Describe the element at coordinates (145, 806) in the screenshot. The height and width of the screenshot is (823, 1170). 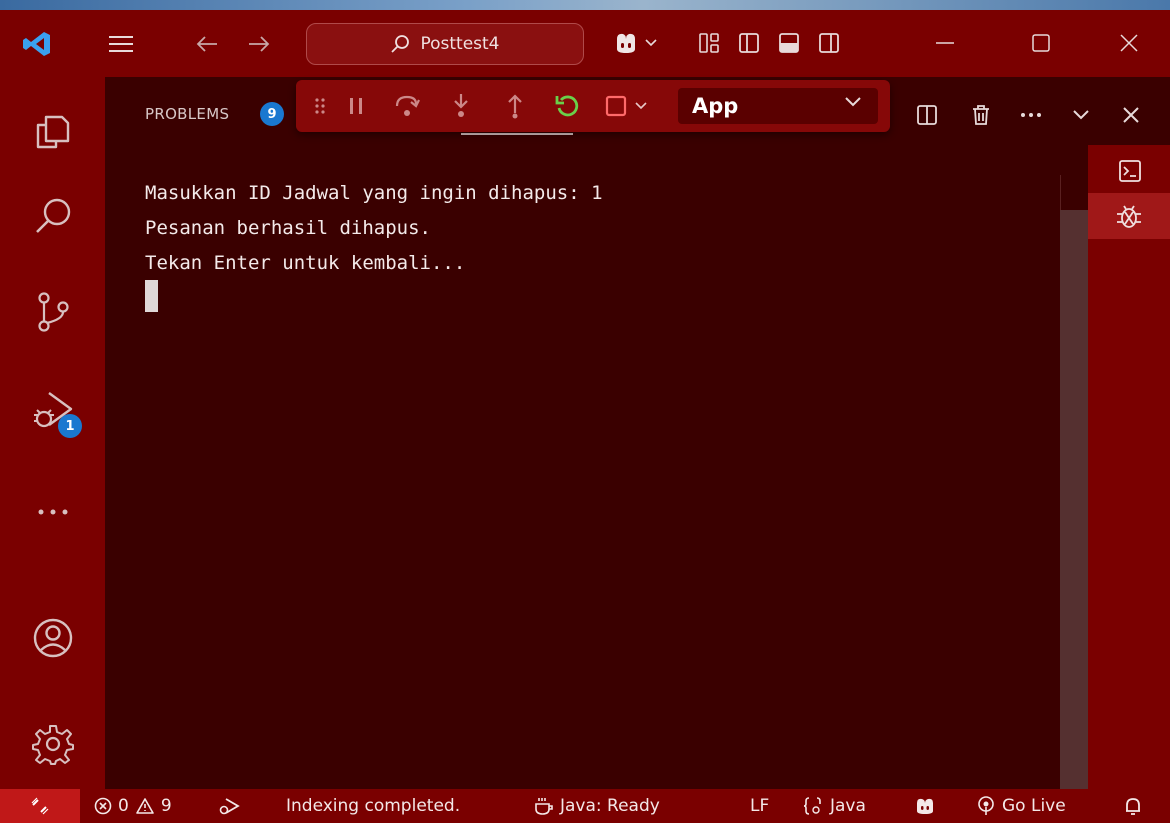
I see `warning-icon` at that location.